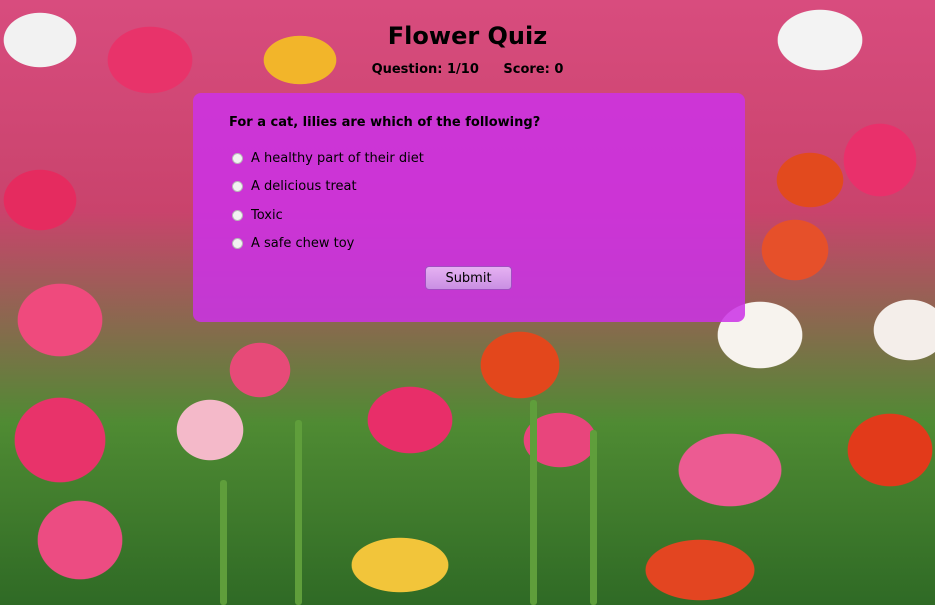 The image size is (935, 605). I want to click on answer-option-2: A delicious treat, so click(469, 187).